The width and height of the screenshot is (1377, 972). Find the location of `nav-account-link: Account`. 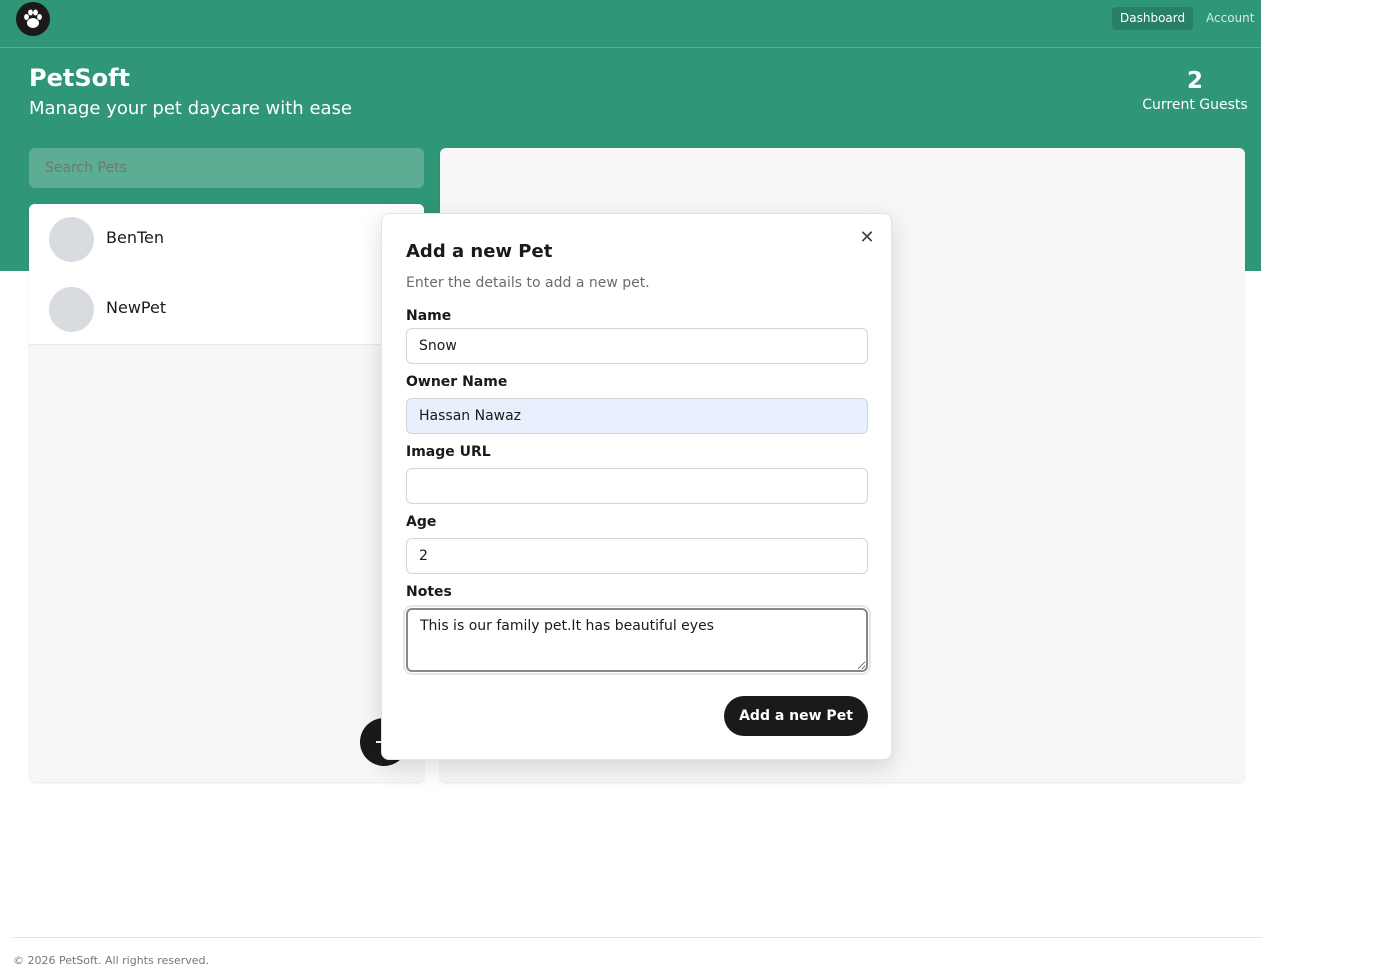

nav-account-link: Account is located at coordinates (1230, 18).